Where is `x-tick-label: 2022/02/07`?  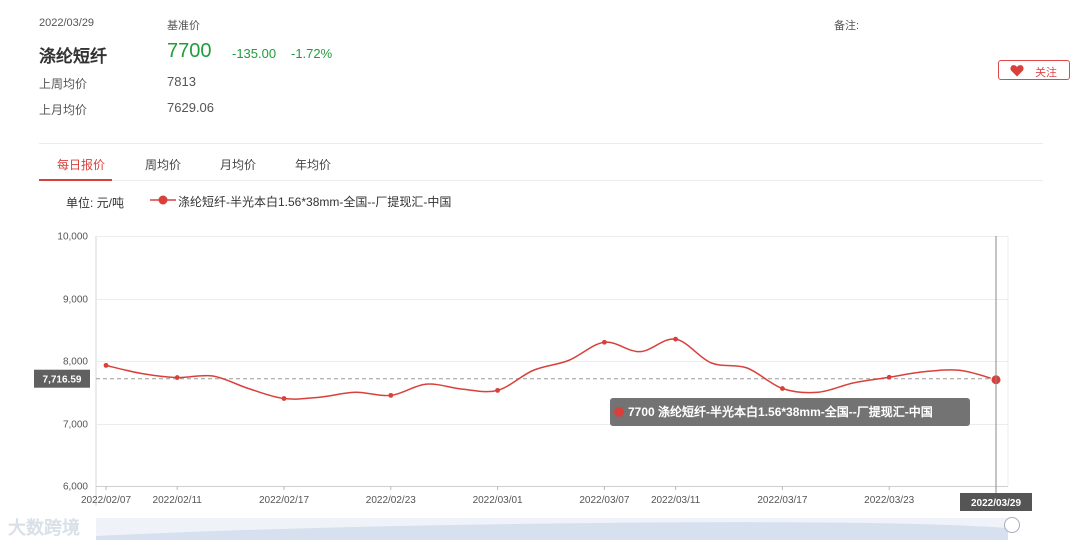
x-tick-label: 2022/02/07 is located at coordinates (106, 500).